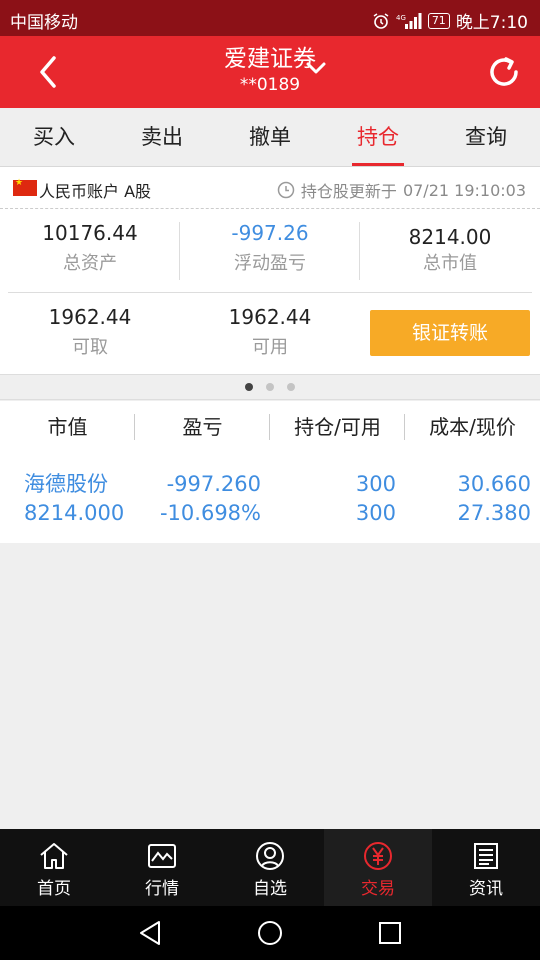 The width and height of the screenshot is (540, 960). What do you see at coordinates (90, 347) in the screenshot?
I see `withdrawable-label: 可取` at bounding box center [90, 347].